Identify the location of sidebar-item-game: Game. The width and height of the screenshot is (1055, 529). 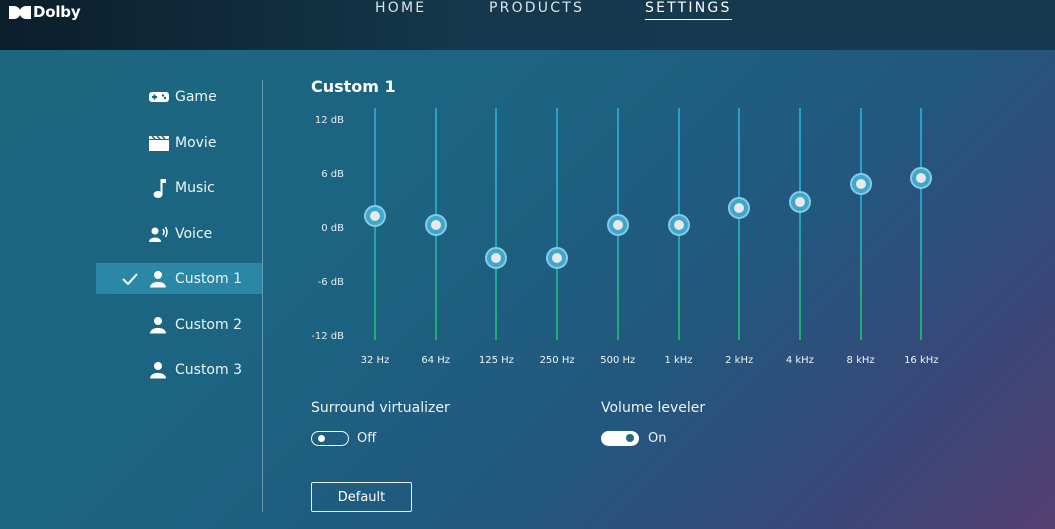
(179, 96).